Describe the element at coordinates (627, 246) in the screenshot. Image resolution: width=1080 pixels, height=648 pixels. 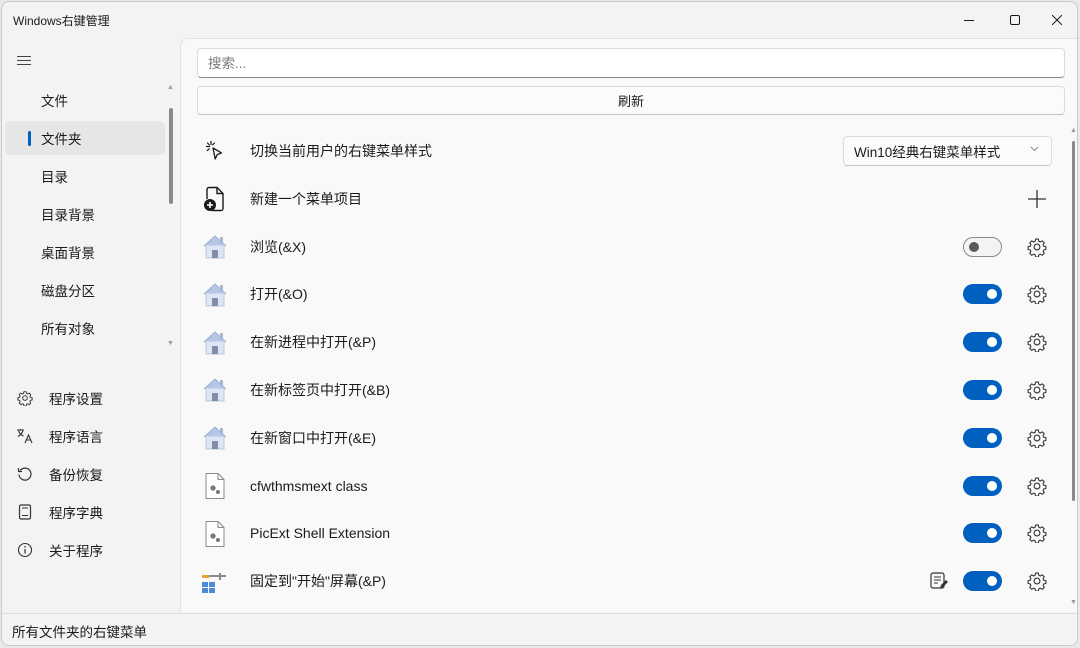
I see `menu-item-row: 浏览(&X)` at that location.